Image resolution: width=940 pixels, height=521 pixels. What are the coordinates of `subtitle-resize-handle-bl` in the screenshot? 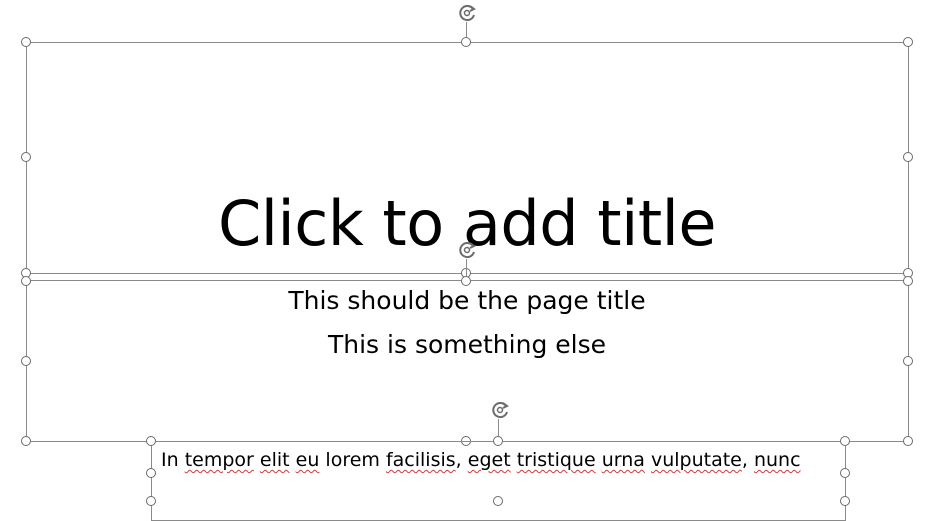 It's located at (26, 441).